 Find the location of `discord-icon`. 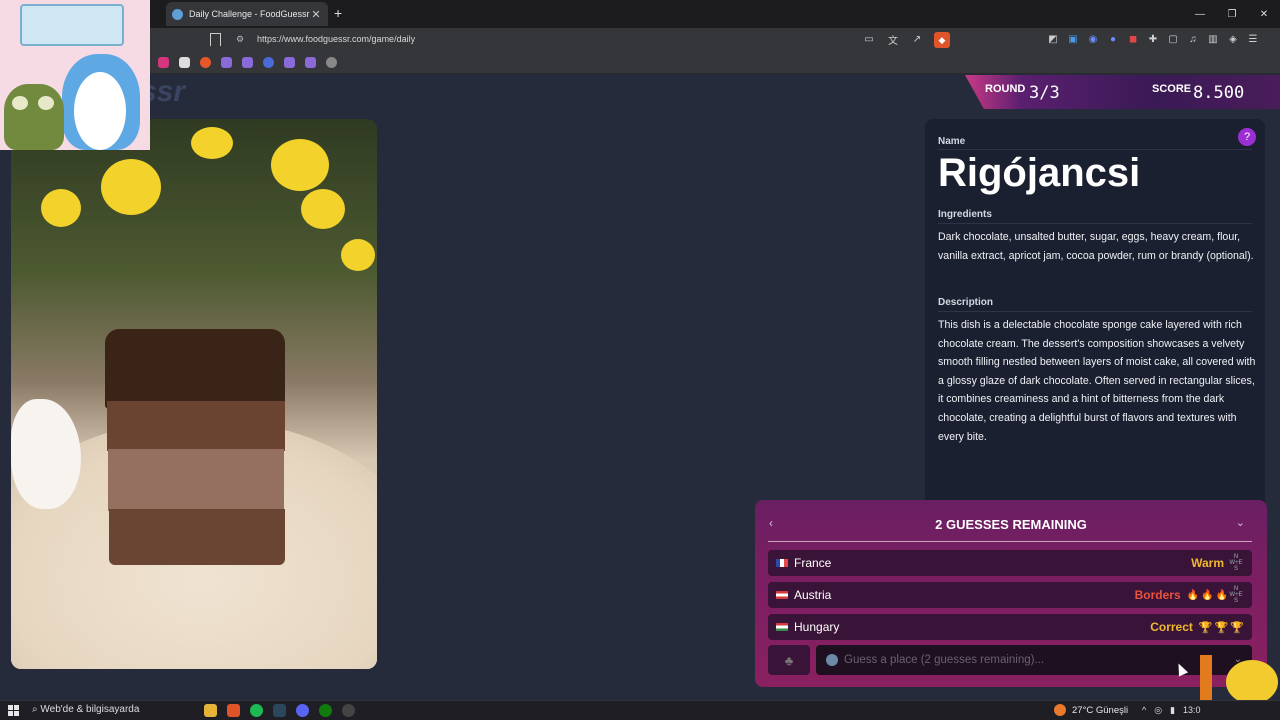

discord-icon is located at coordinates (302, 710).